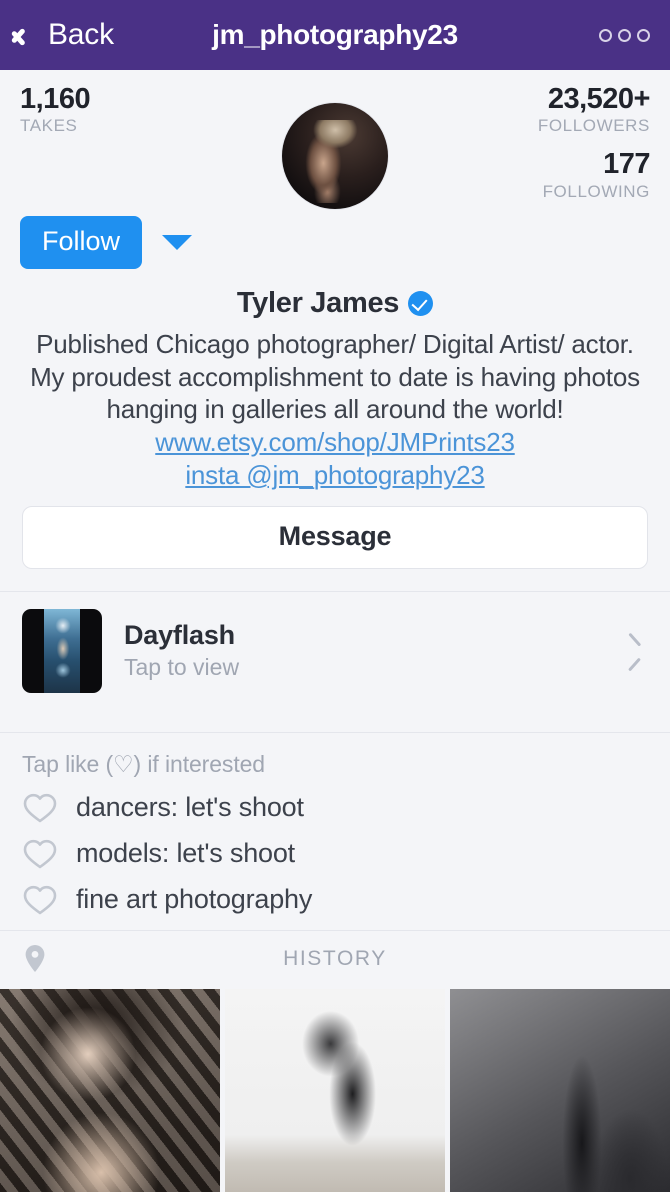  What do you see at coordinates (177, 242) in the screenshot?
I see `chevron-down-icon` at bounding box center [177, 242].